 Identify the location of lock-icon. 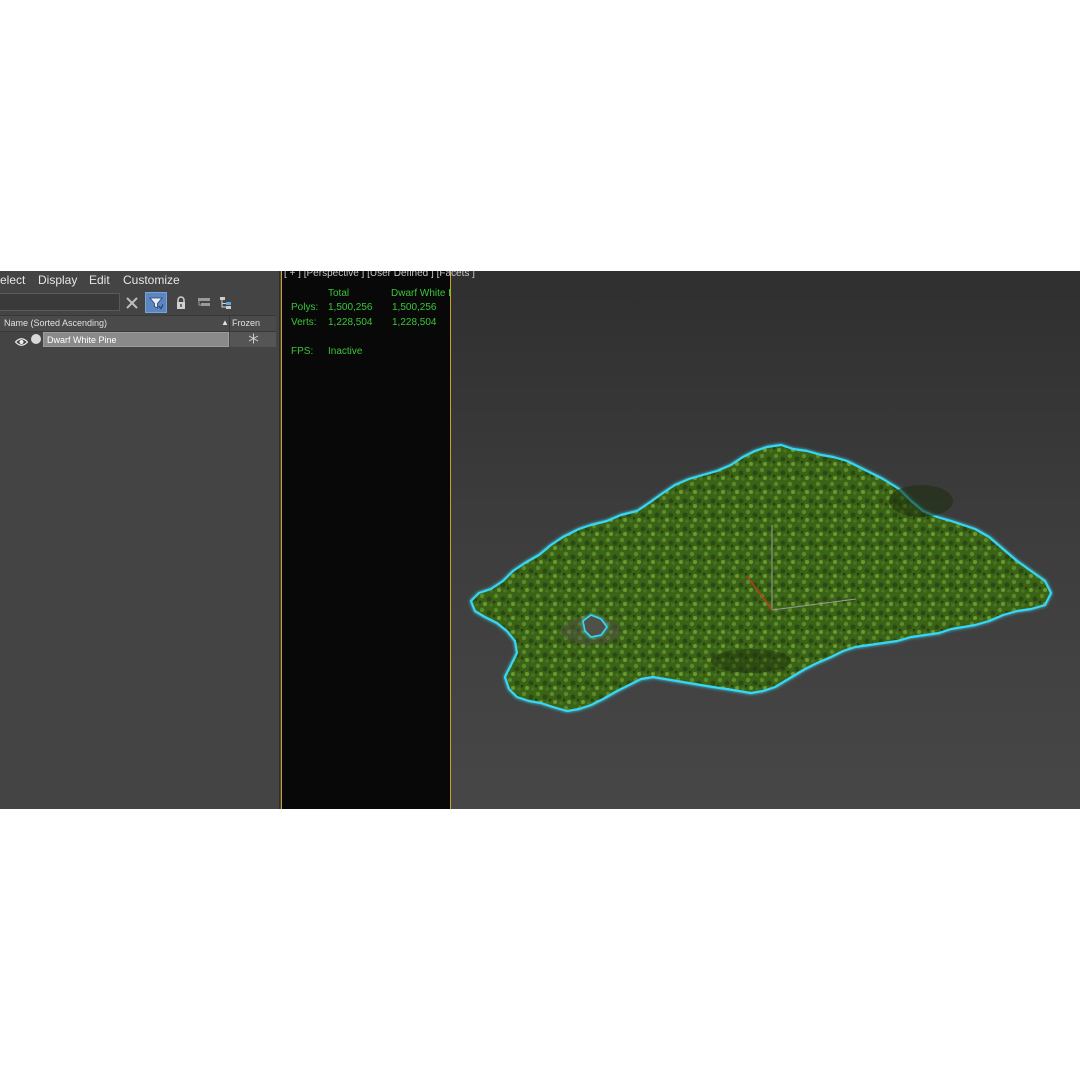
(181, 302).